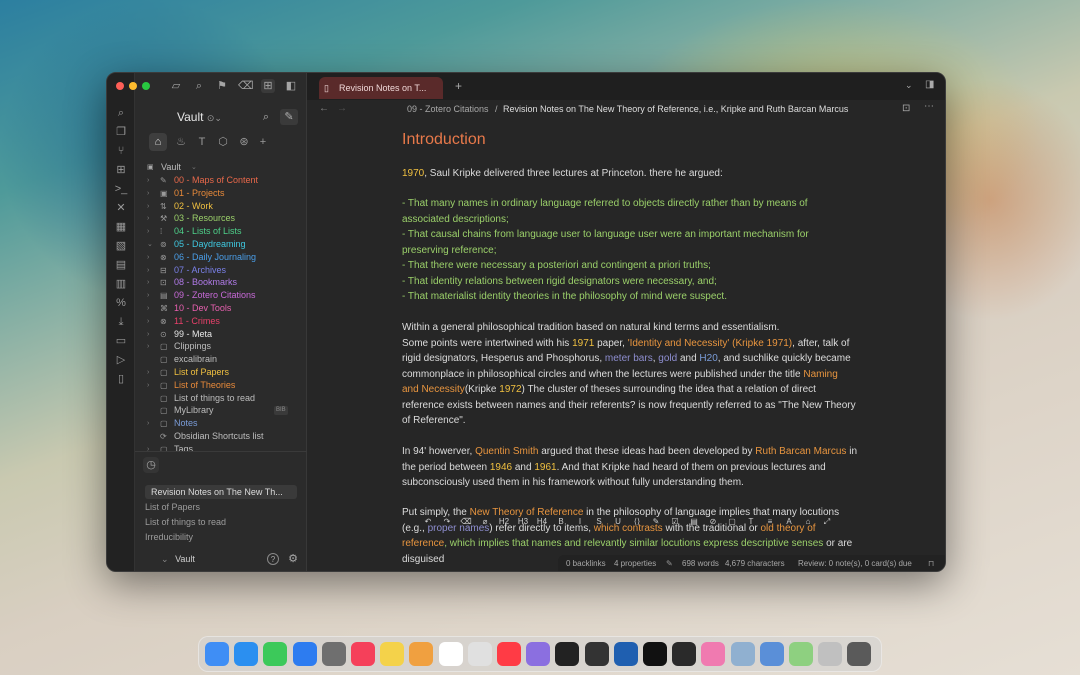 The height and width of the screenshot is (675, 1080). What do you see at coordinates (169, 537) in the screenshot?
I see `recent-file-item: Irreducibility` at bounding box center [169, 537].